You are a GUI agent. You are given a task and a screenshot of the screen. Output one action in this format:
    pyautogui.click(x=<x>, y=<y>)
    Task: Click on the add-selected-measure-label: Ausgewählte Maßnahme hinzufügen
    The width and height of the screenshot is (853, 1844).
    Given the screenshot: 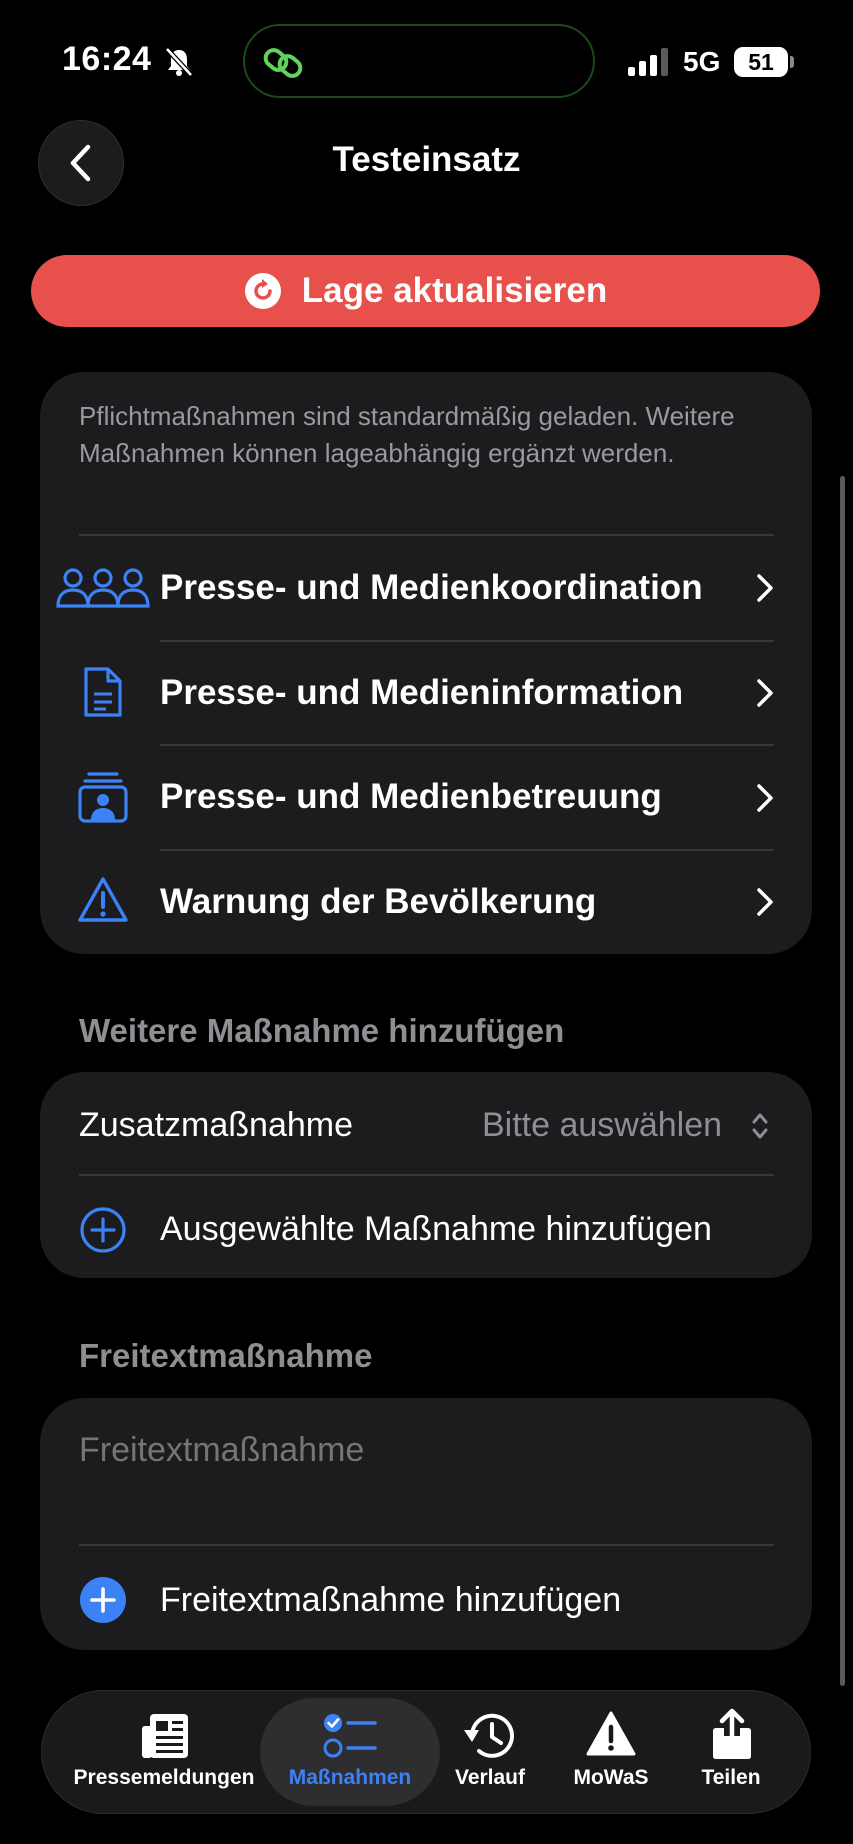 What is the action you would take?
    pyautogui.click(x=436, y=1229)
    